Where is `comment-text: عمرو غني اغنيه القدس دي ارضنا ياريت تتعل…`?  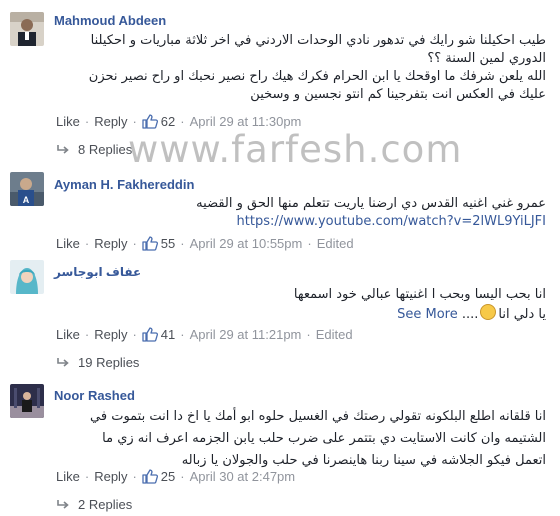 comment-text: عمرو غني اغنيه القدس دي ارضنا ياريت تتعل… is located at coordinates (301, 213).